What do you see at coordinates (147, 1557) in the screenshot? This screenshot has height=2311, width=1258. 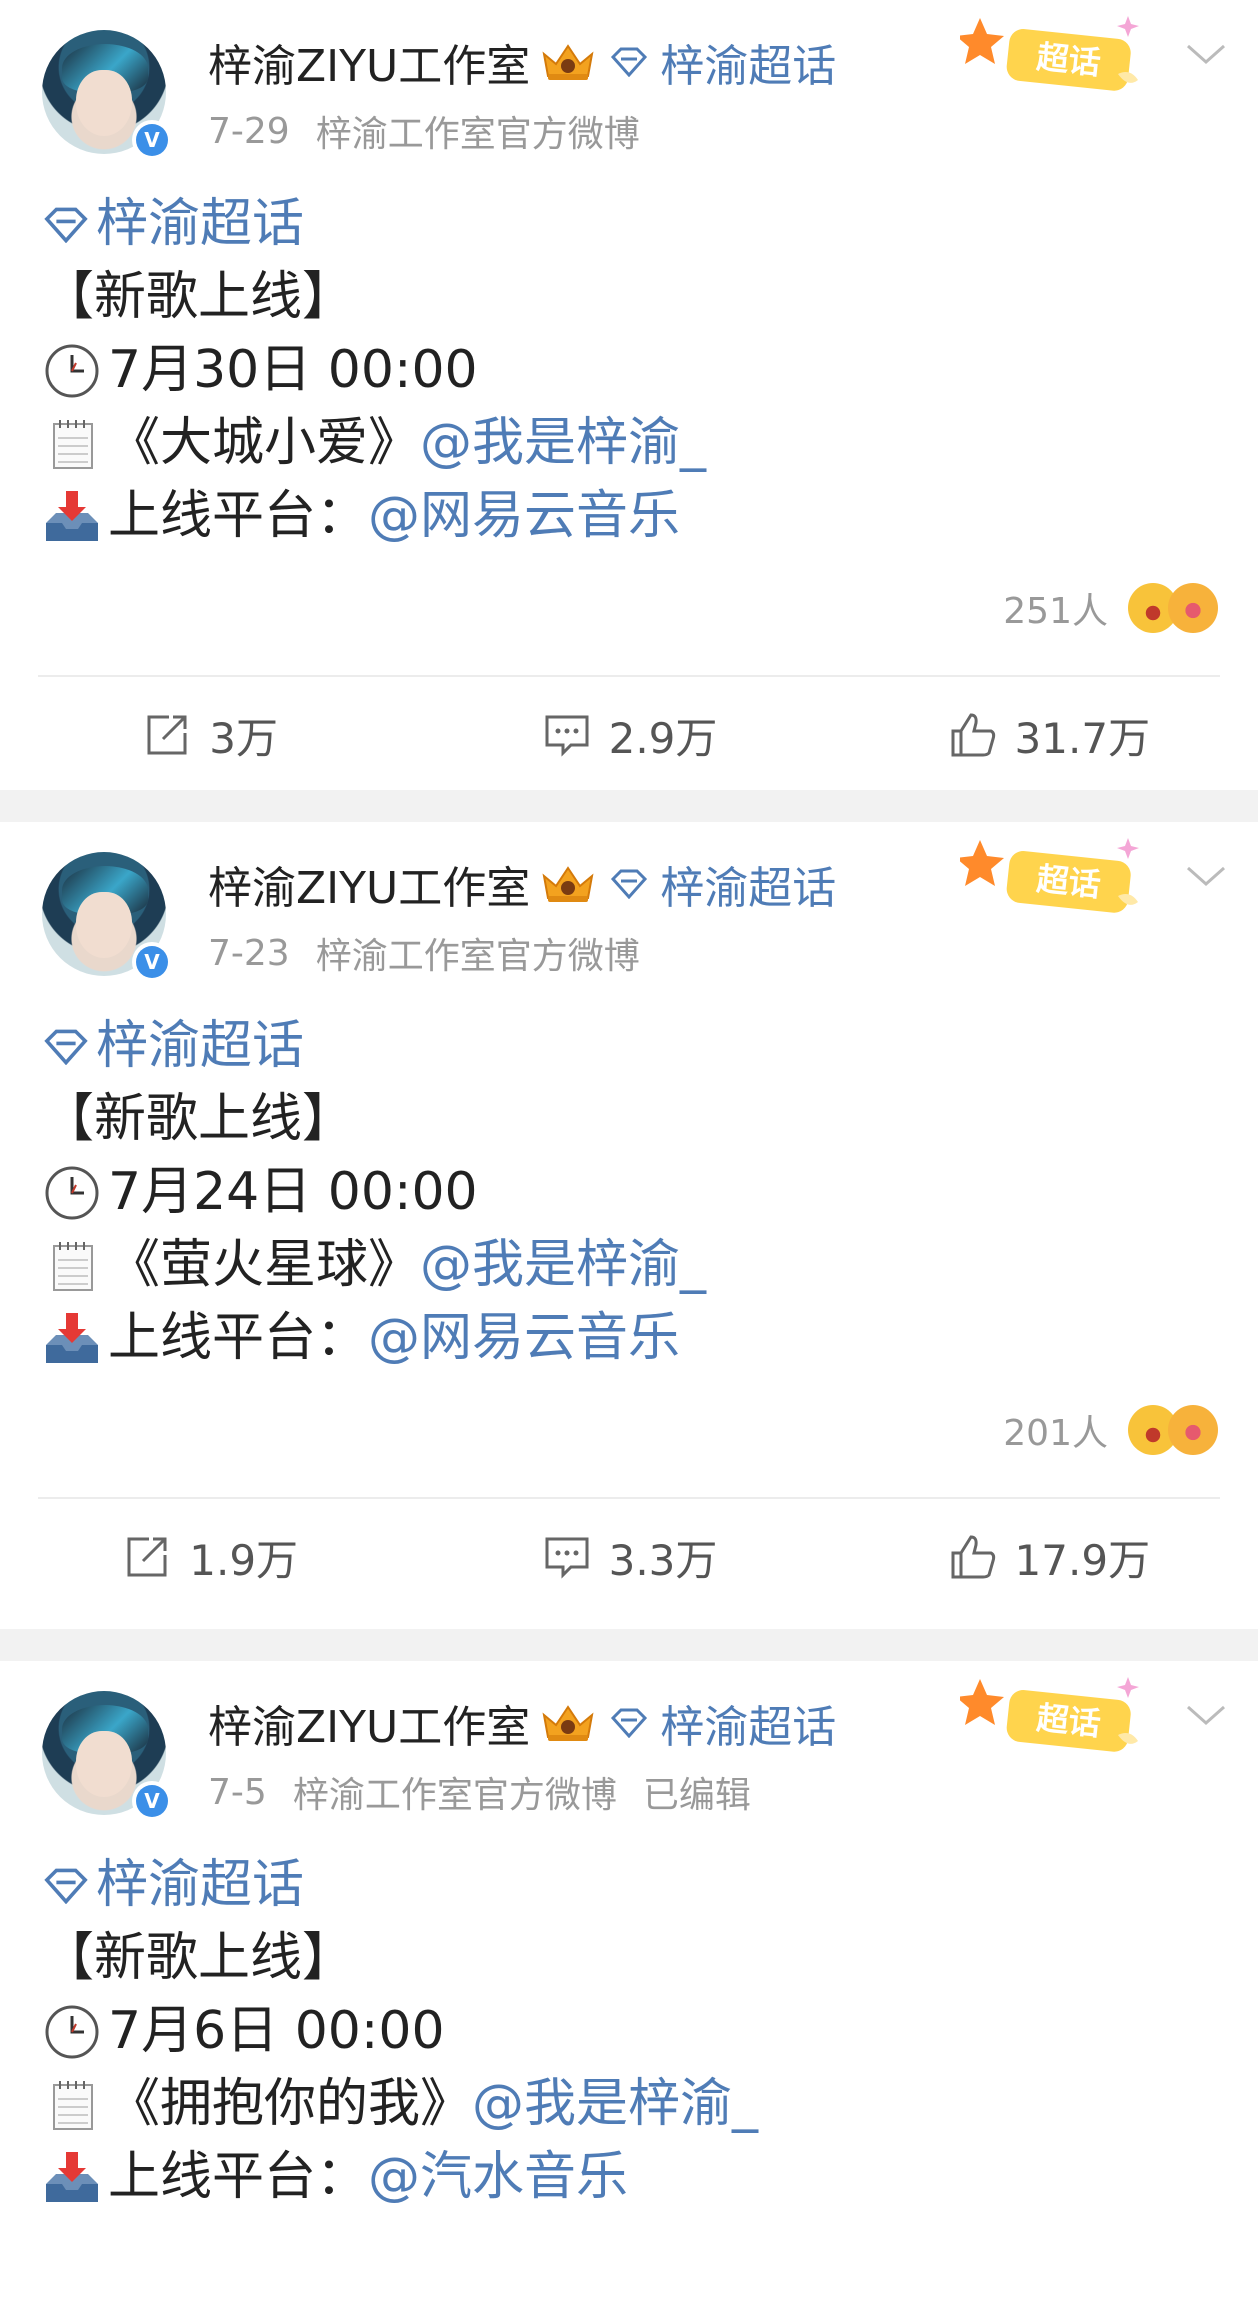 I see `repost-icon` at bounding box center [147, 1557].